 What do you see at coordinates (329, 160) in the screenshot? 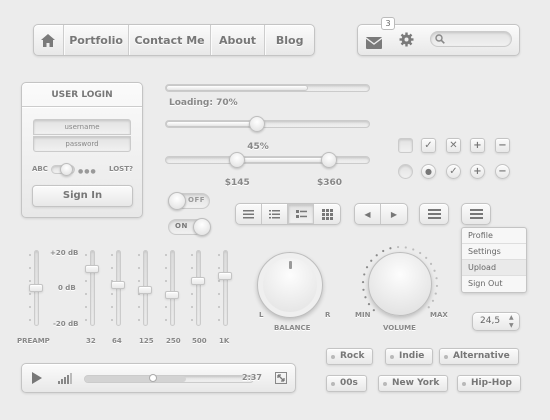
I see `price-range-max-knob` at bounding box center [329, 160].